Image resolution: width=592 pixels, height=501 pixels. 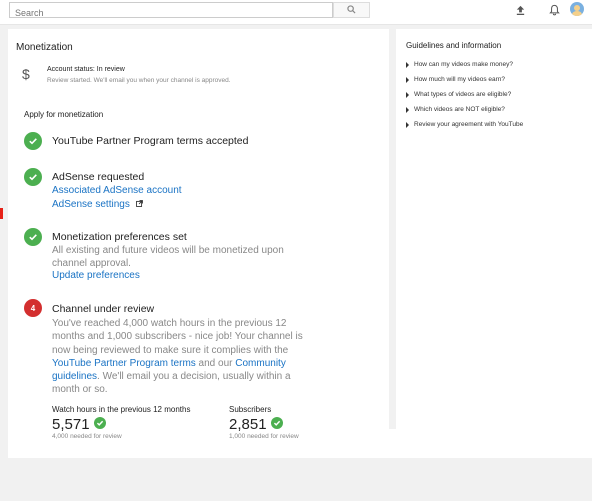 What do you see at coordinates (464, 124) in the screenshot?
I see `guideline-item: Review your agreement with YouTube` at bounding box center [464, 124].